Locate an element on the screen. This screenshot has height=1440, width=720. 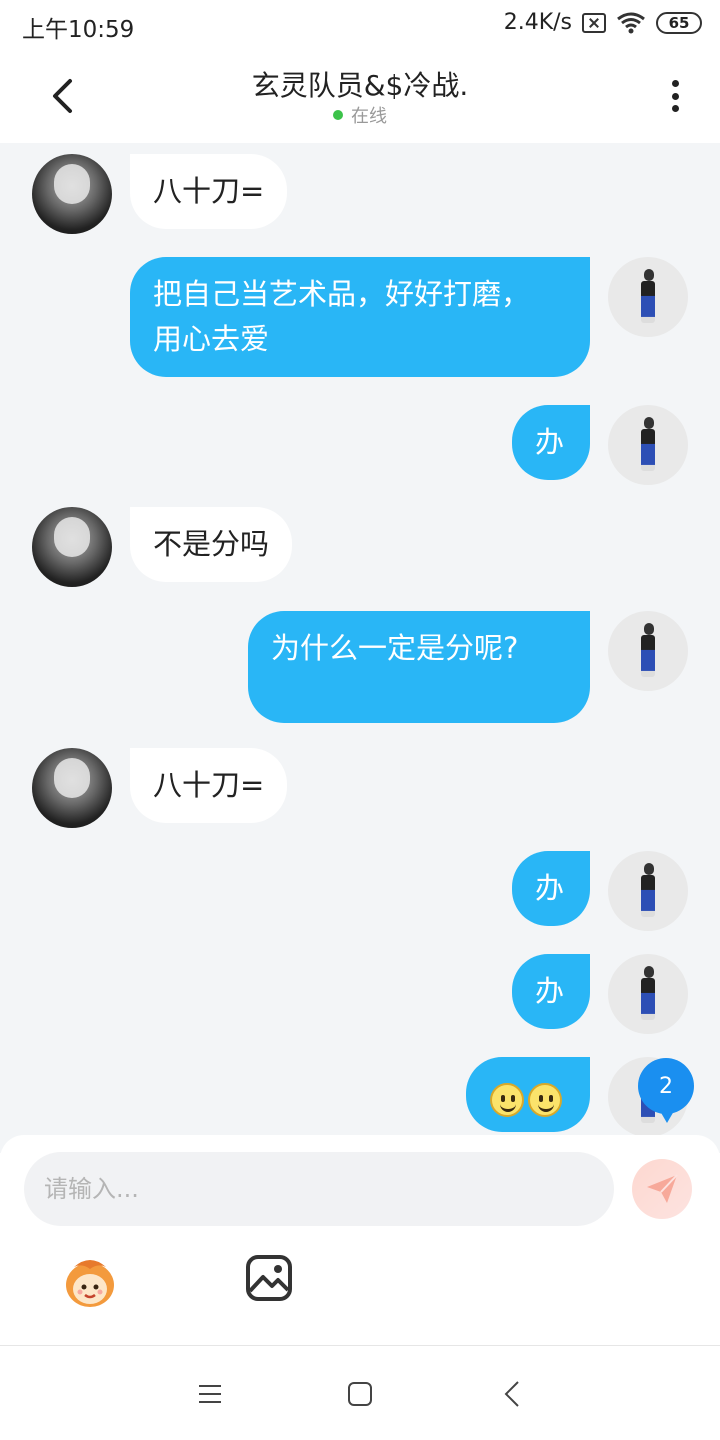
system-nav-bar is located at coordinates (360, 1392).